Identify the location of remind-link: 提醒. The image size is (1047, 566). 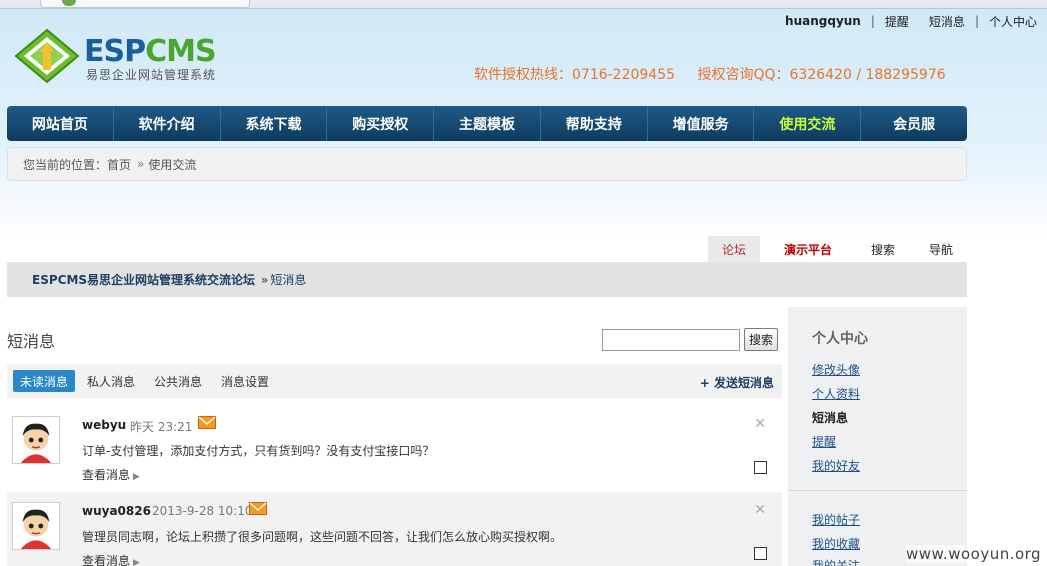
(897, 21).